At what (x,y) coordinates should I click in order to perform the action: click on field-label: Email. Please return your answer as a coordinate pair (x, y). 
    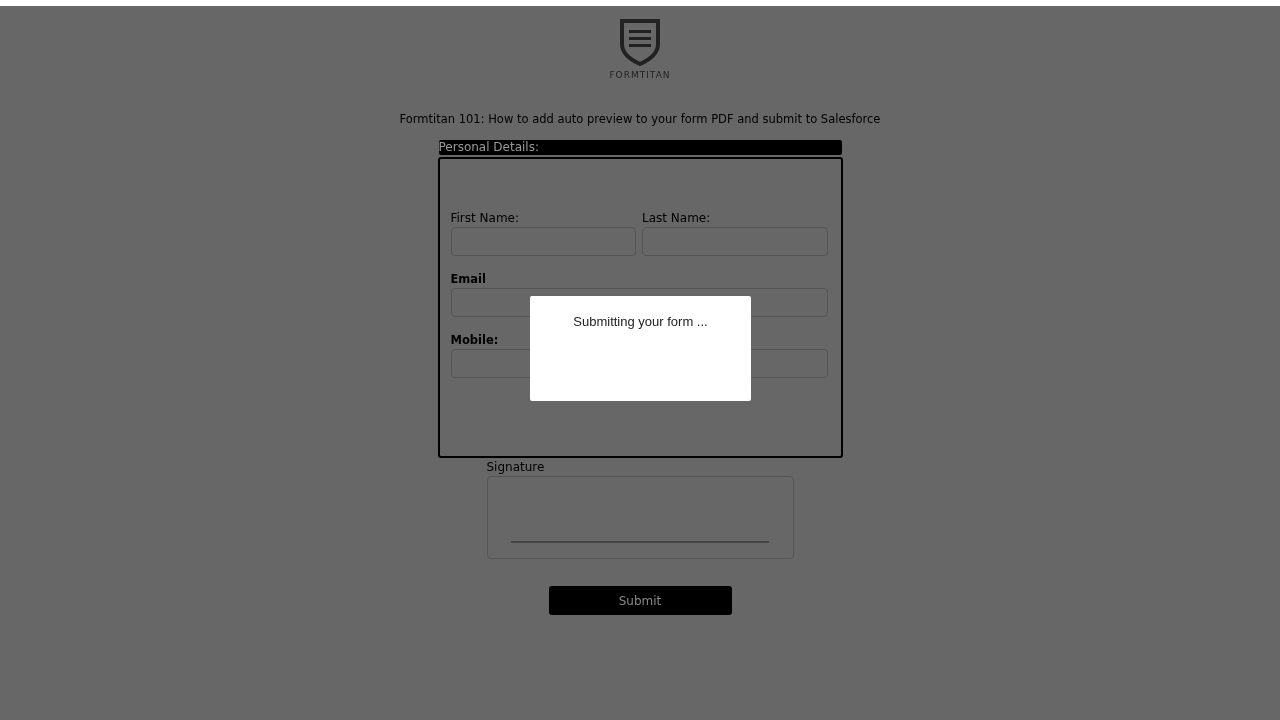
    Looking at the image, I should click on (468, 279).